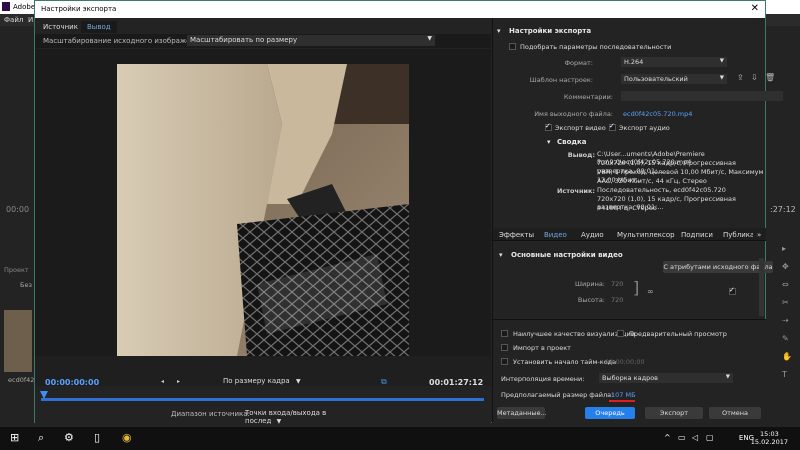 The image size is (800, 450). What do you see at coordinates (580, 128) in the screenshot?
I see `export-video-label: Экспорт видео` at bounding box center [580, 128].